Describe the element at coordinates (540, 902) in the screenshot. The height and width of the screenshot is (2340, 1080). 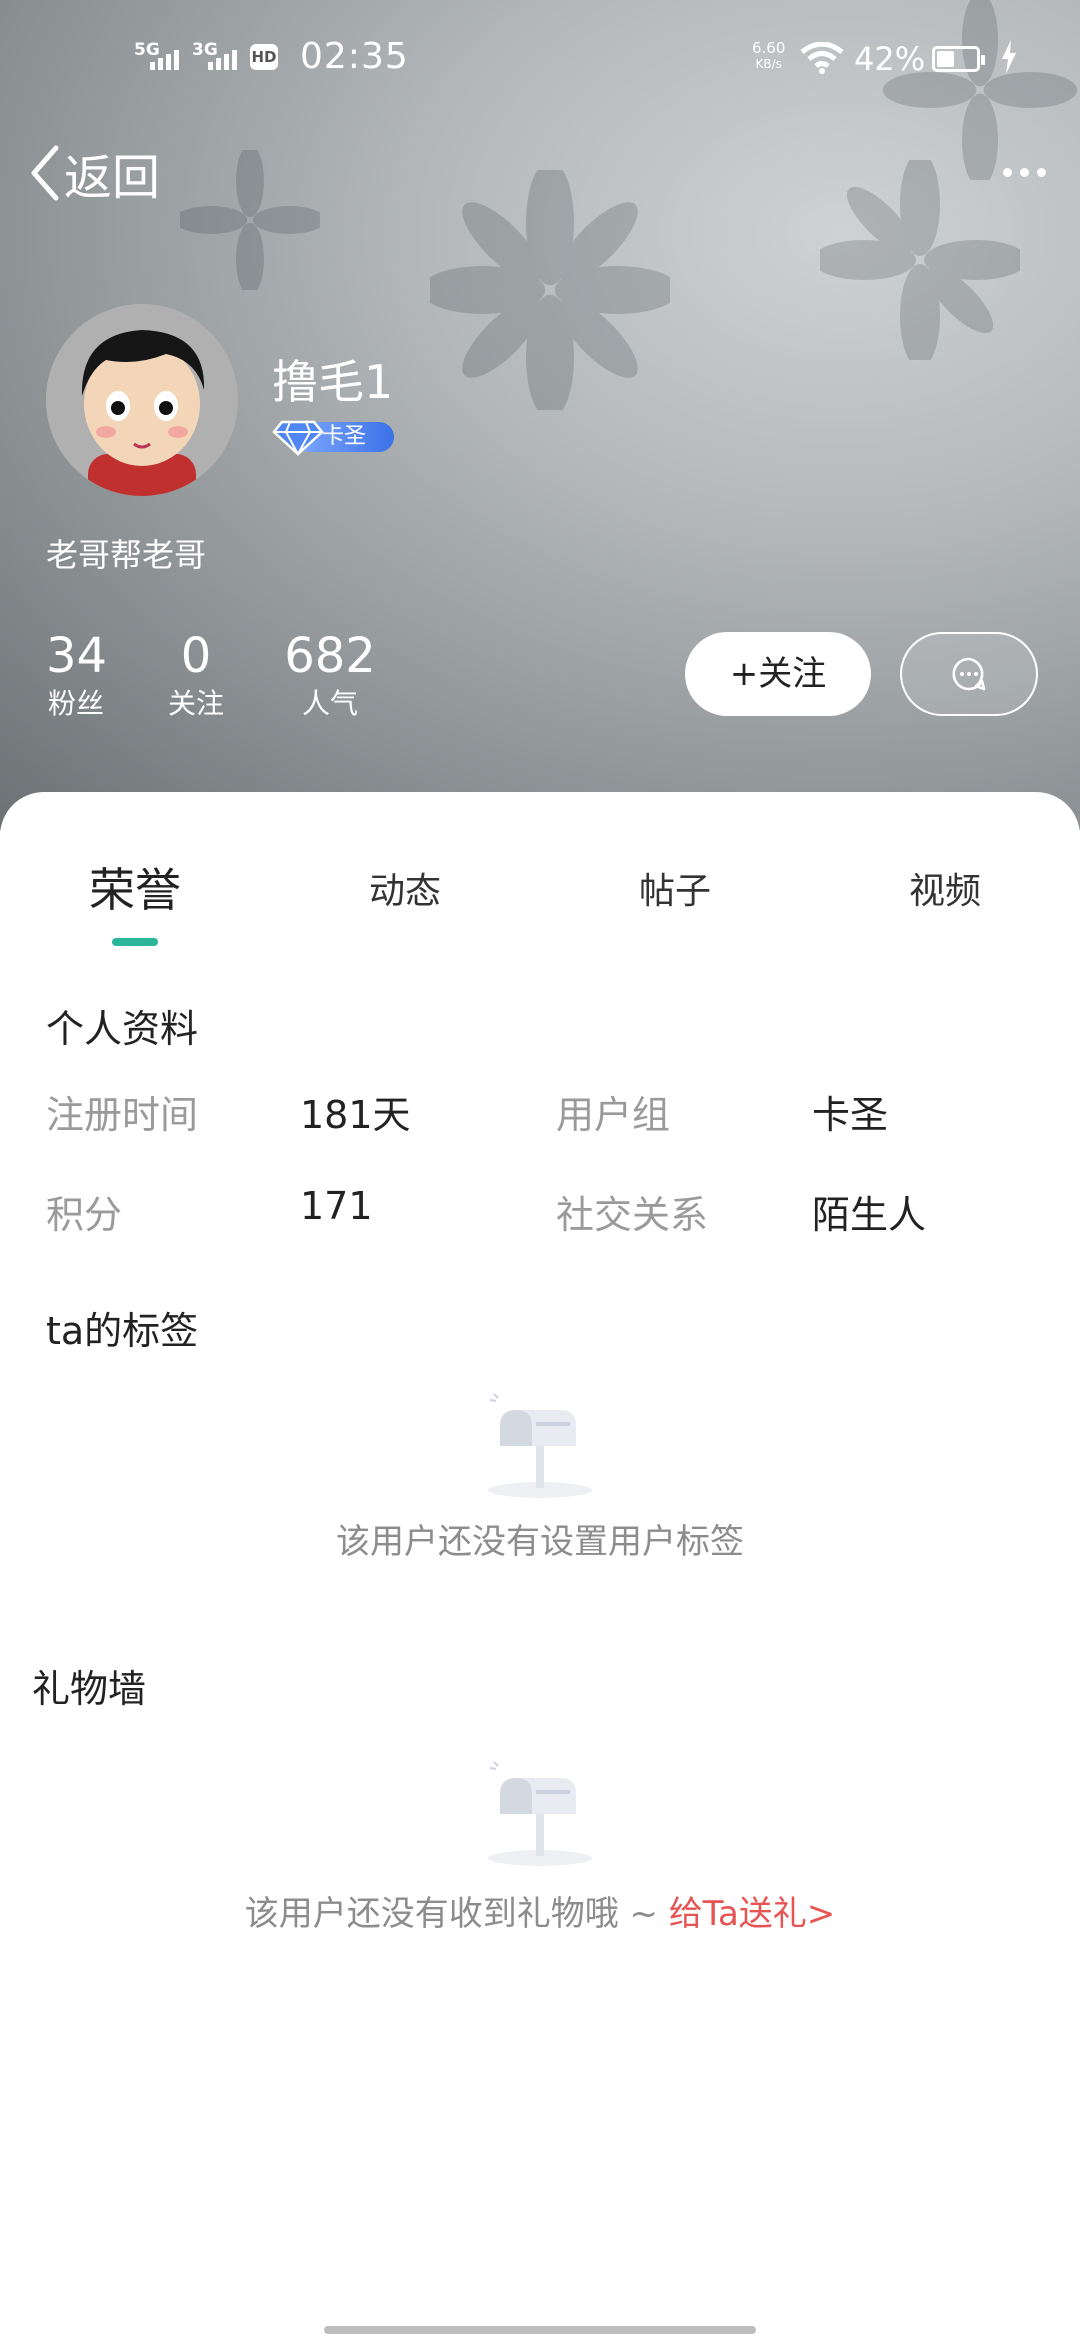
I see `tab-bar: 荣誉 动态 帖子 视频` at that location.